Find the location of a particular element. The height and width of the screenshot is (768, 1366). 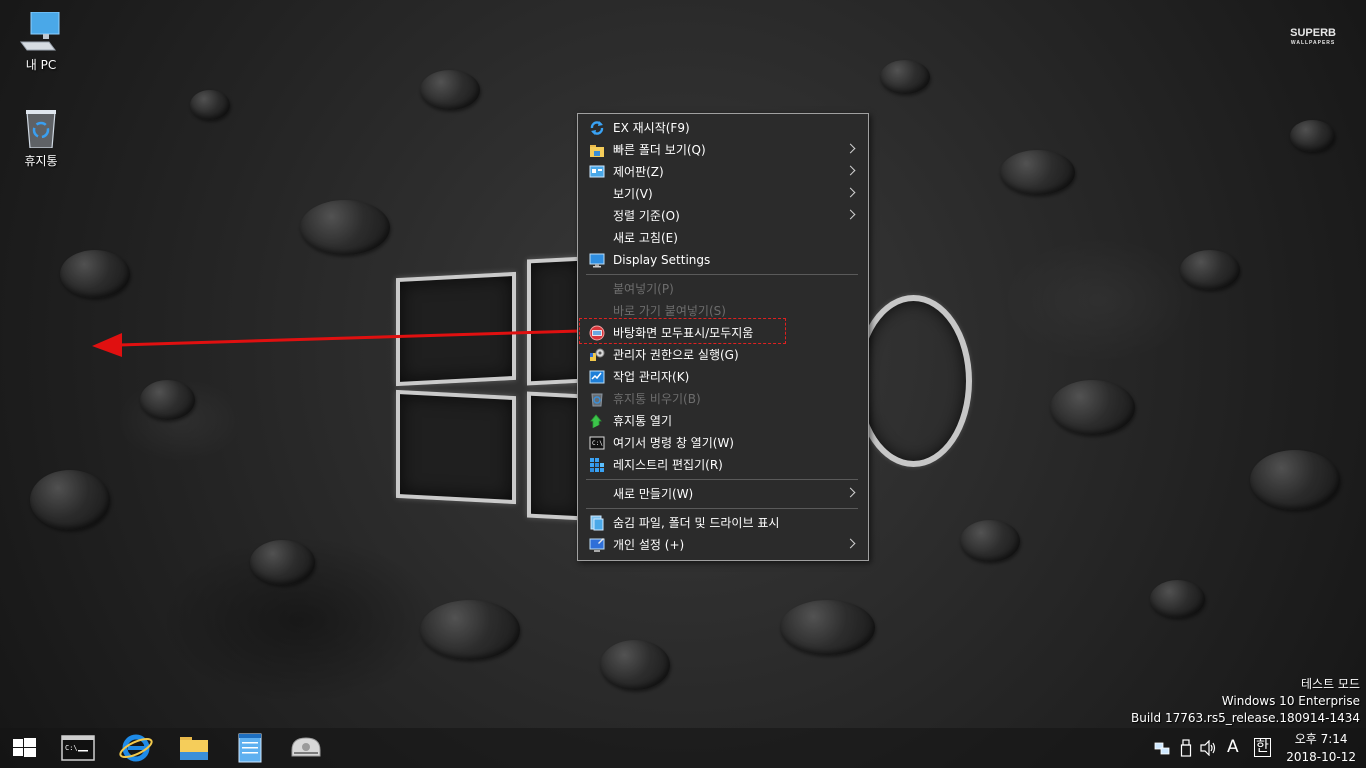

windows-start-icon is located at coordinates (24, 747).